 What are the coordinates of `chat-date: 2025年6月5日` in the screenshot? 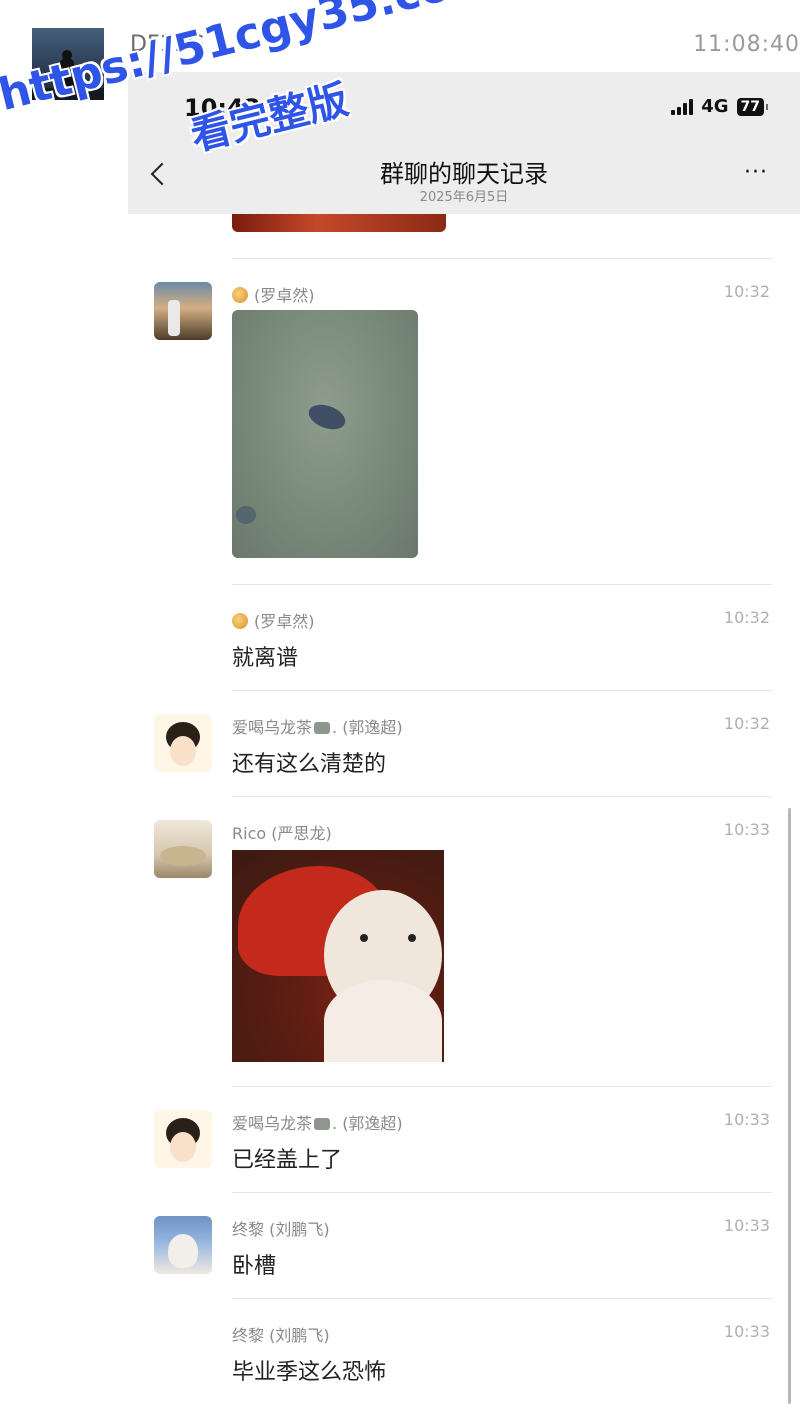 It's located at (464, 197).